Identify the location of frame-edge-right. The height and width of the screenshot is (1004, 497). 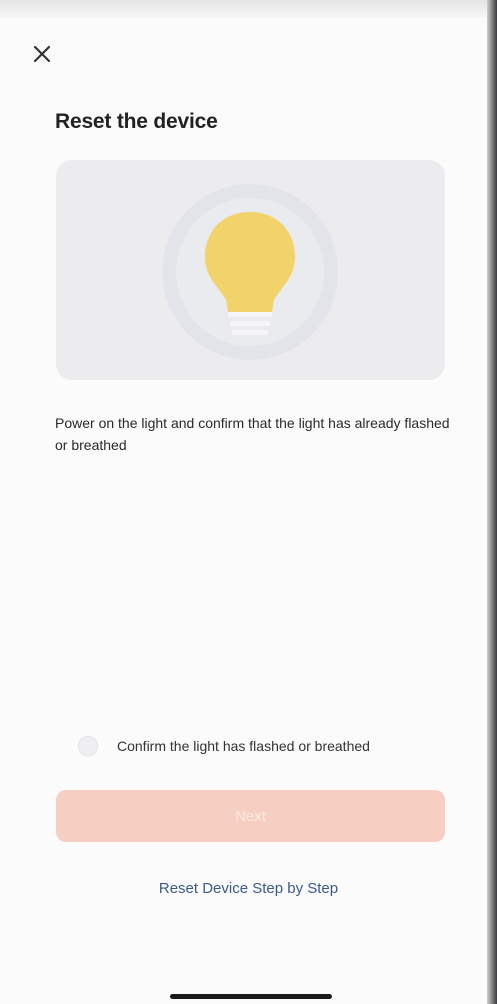
(492, 502).